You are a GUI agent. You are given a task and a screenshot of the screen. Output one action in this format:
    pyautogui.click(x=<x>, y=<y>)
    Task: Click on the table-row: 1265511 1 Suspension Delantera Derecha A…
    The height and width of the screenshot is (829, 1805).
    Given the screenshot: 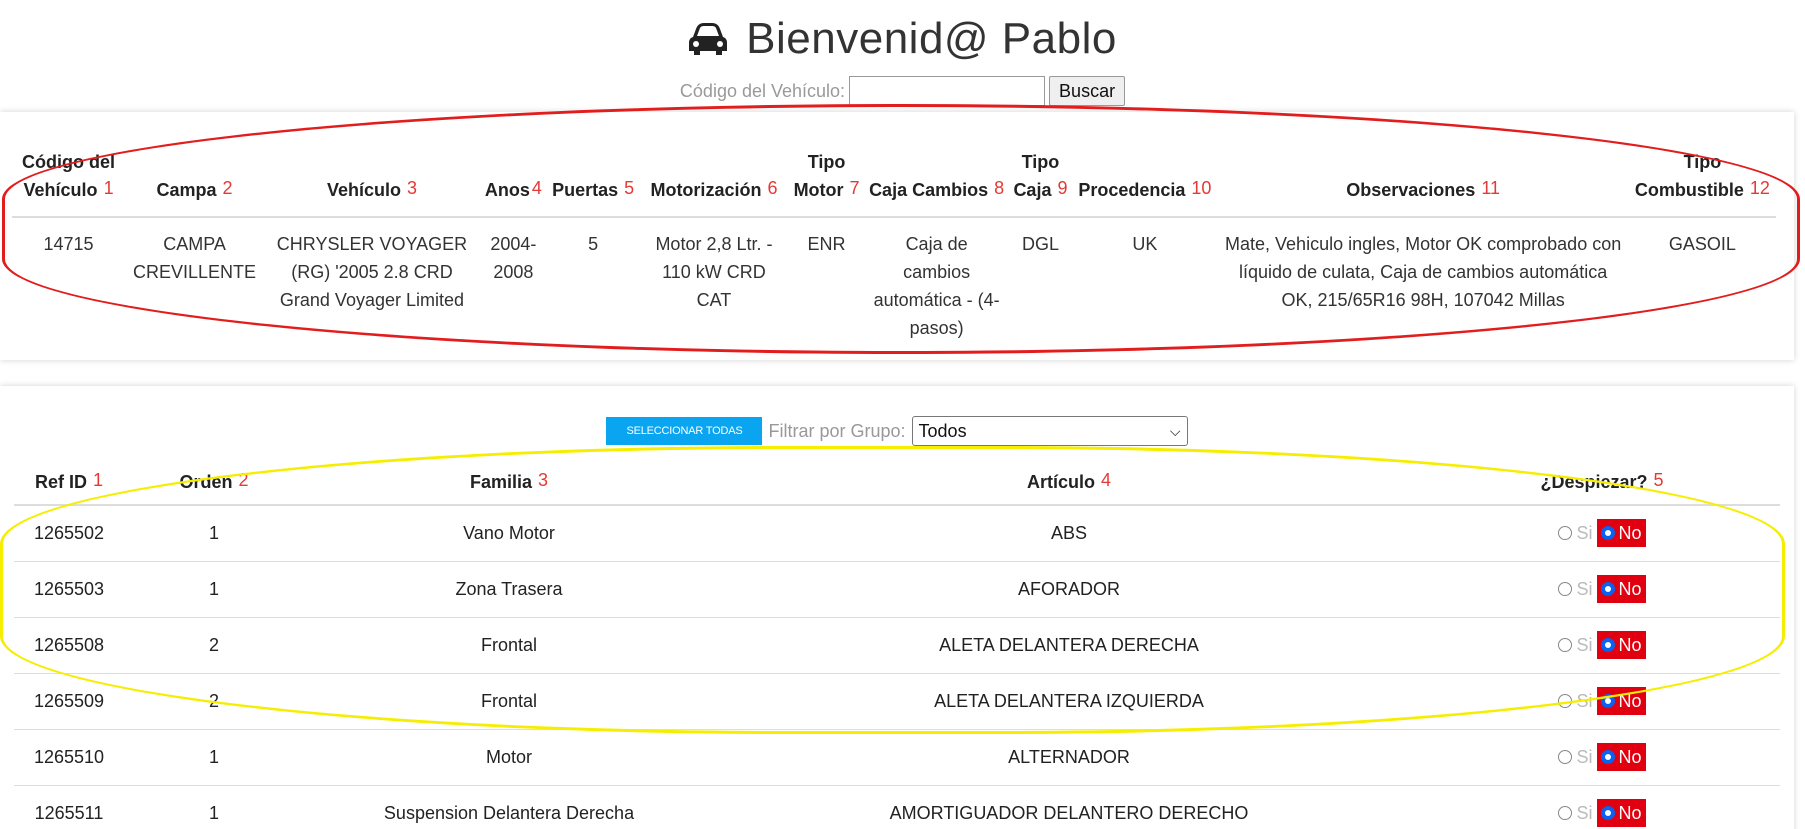 What is the action you would take?
    pyautogui.click(x=897, y=807)
    